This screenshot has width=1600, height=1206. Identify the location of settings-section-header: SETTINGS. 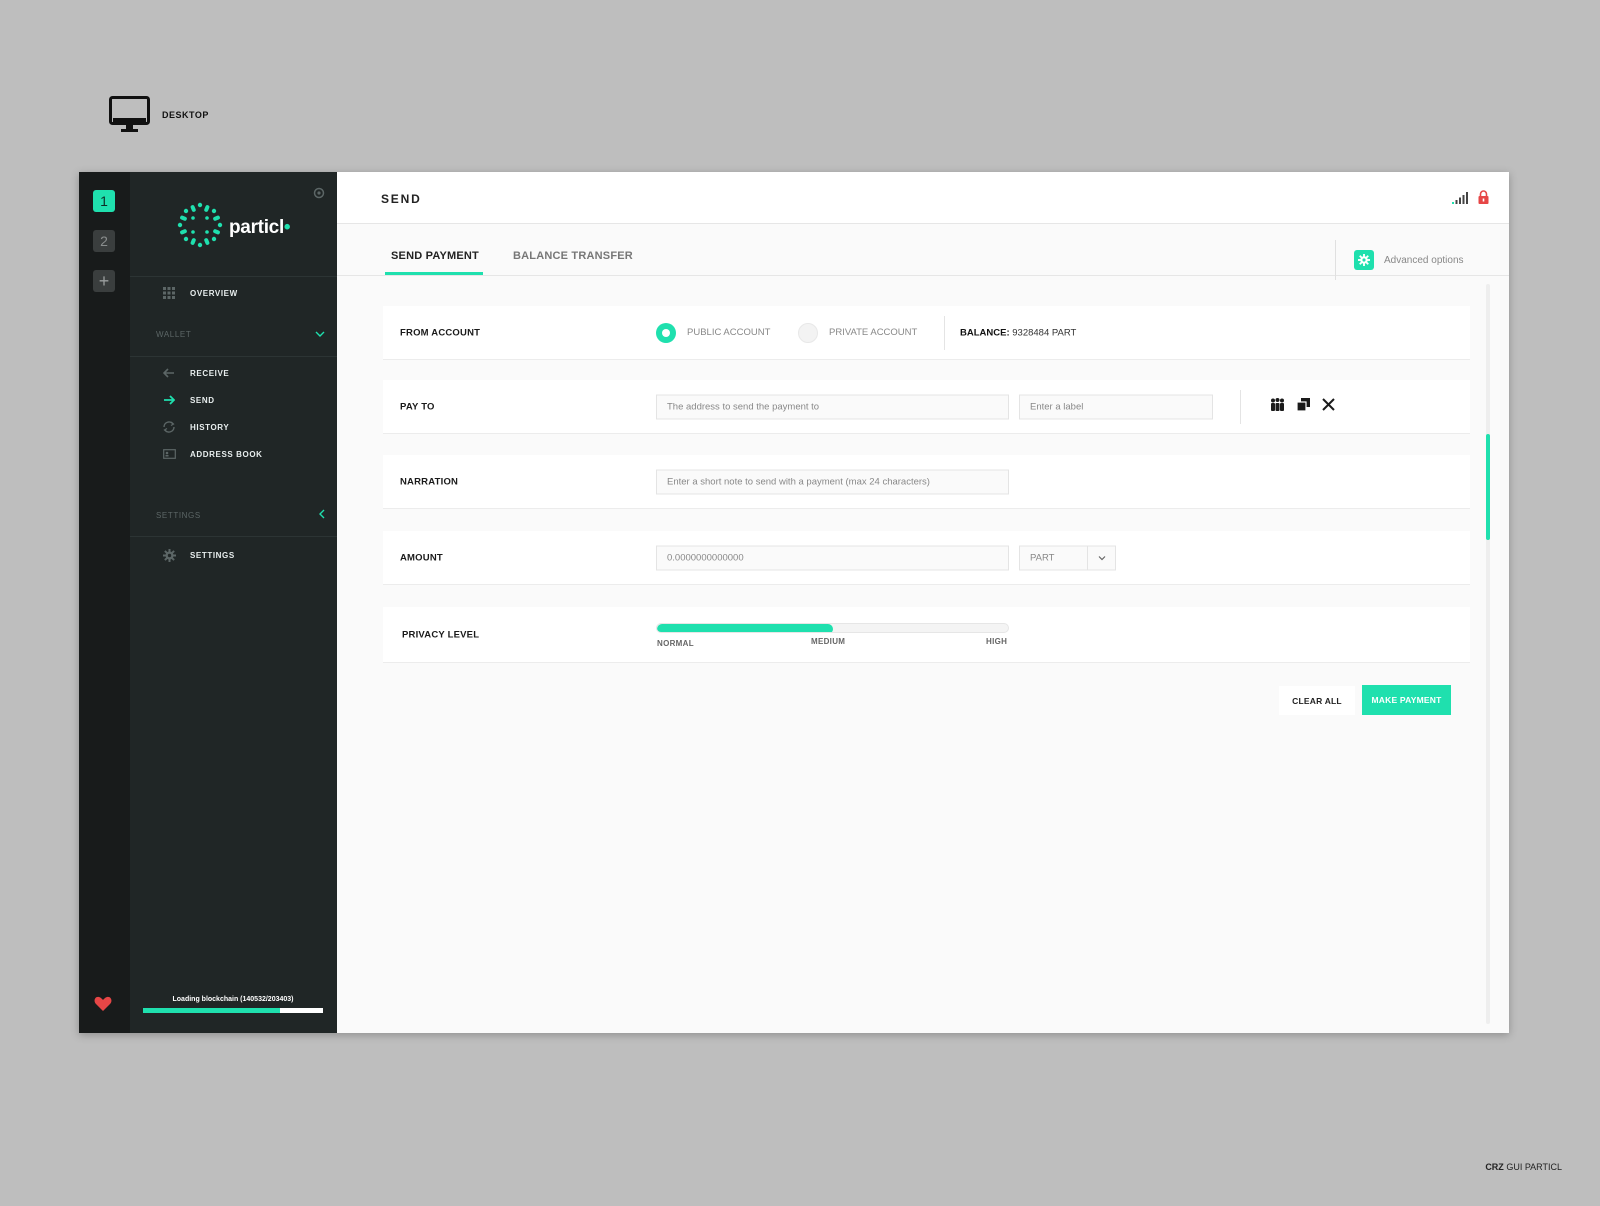
(240, 515).